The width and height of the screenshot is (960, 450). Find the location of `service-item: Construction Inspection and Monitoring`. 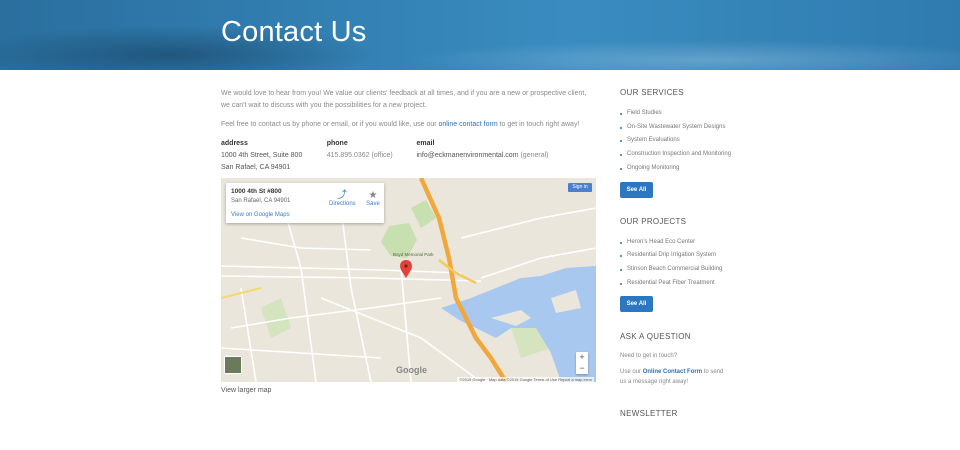

service-item: Construction Inspection and Monitoring is located at coordinates (695, 155).